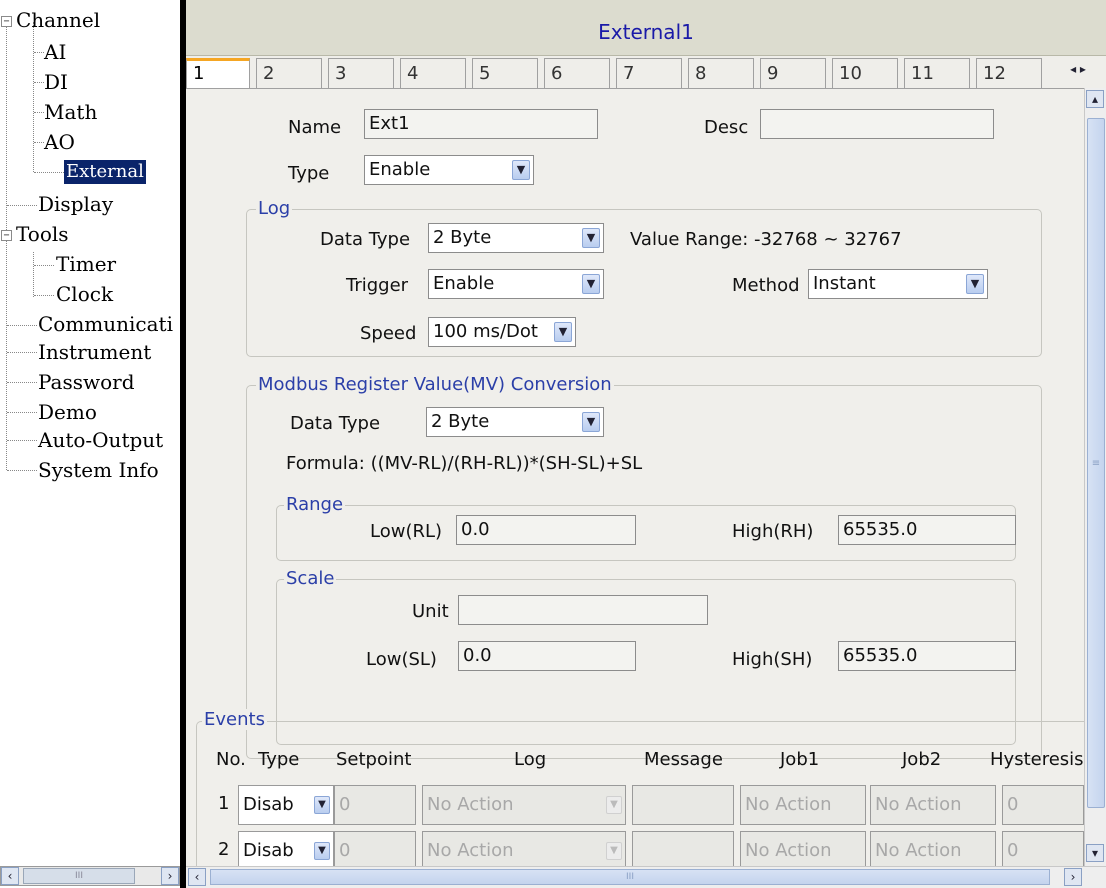 This screenshot has width=1106, height=888. What do you see at coordinates (683, 759) in the screenshot?
I see `events-col-message: Message` at bounding box center [683, 759].